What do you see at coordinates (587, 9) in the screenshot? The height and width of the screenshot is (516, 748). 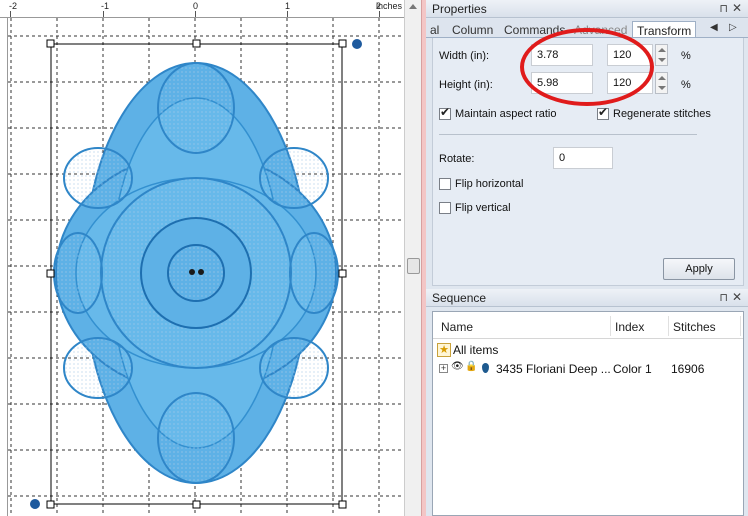 I see `properties-titlebar: Properties ⊓ ✕` at bounding box center [587, 9].